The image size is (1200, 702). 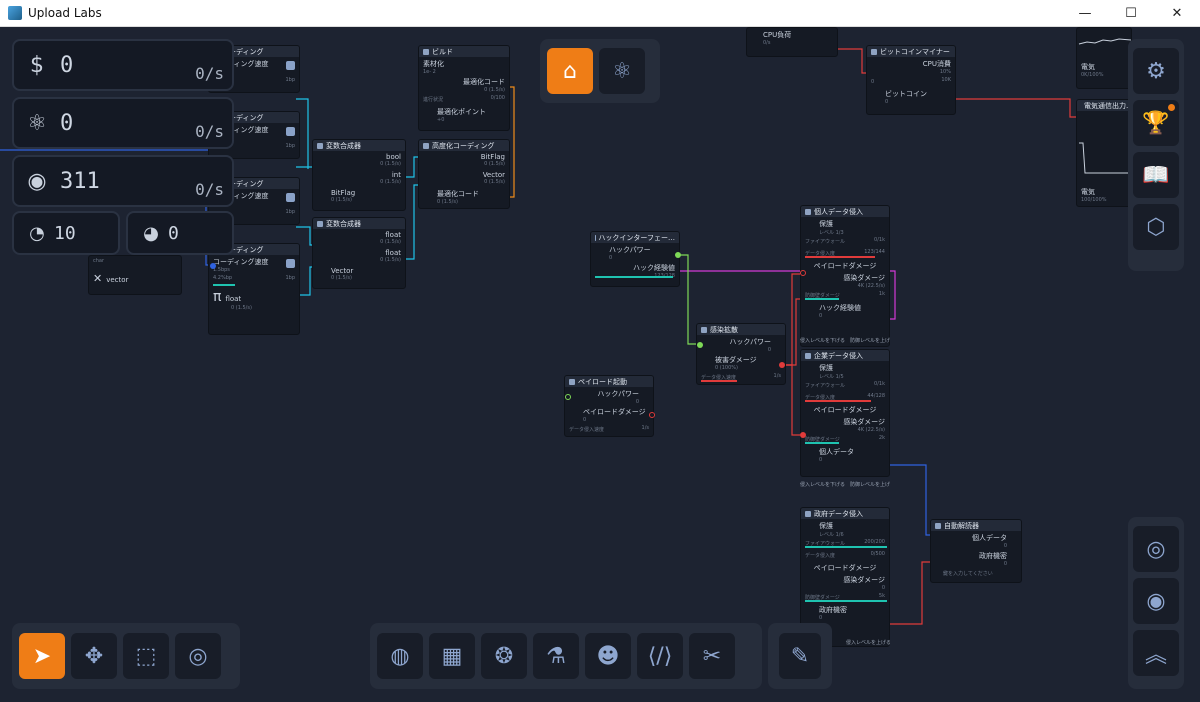 What do you see at coordinates (209, 73) in the screenshot?
I see `money-rate: 0/s` at bounding box center [209, 73].